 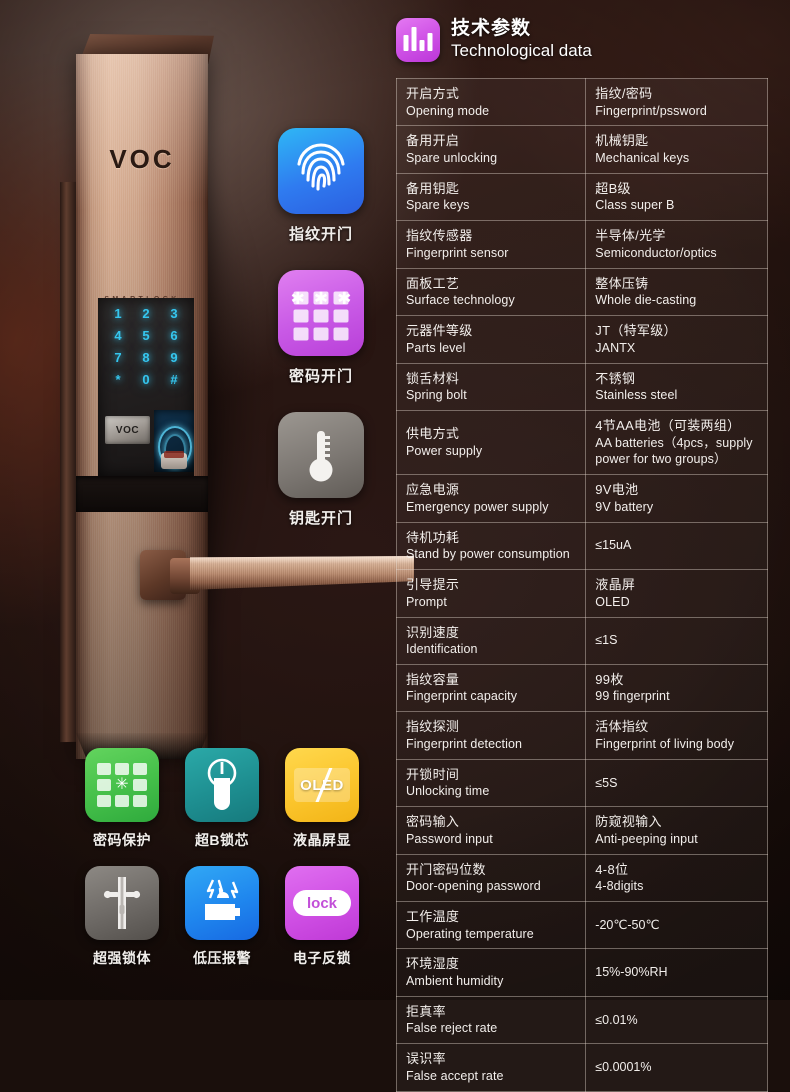 What do you see at coordinates (676, 102) in the screenshot?
I see `spec-value-cell: 指纹/密码 Fingerprint/pssword` at bounding box center [676, 102].